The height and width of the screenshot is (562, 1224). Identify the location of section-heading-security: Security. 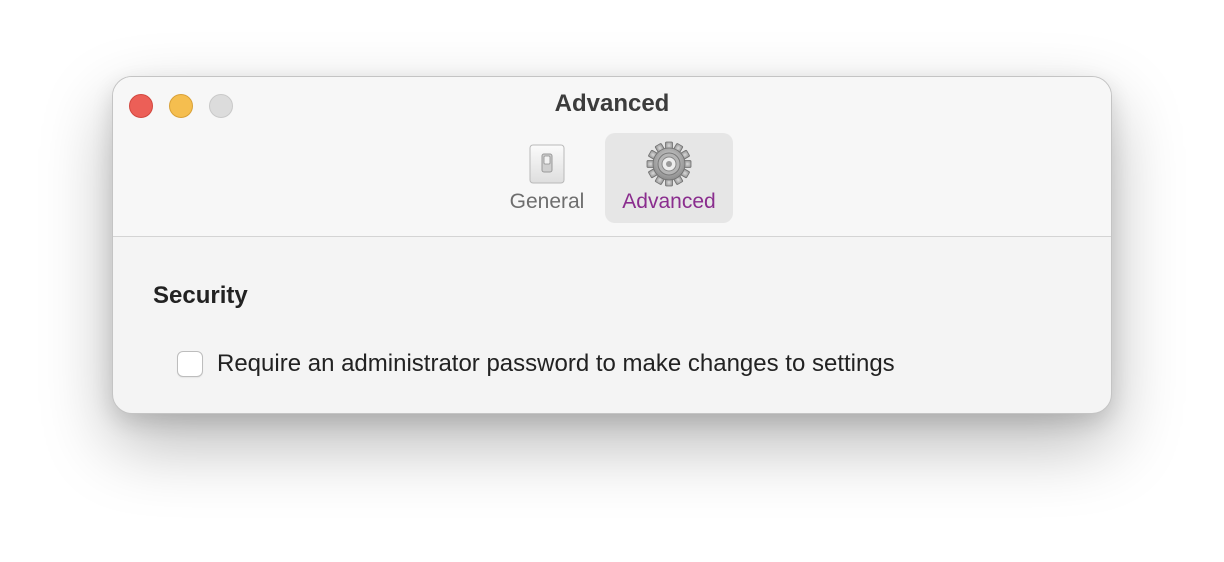
(200, 295).